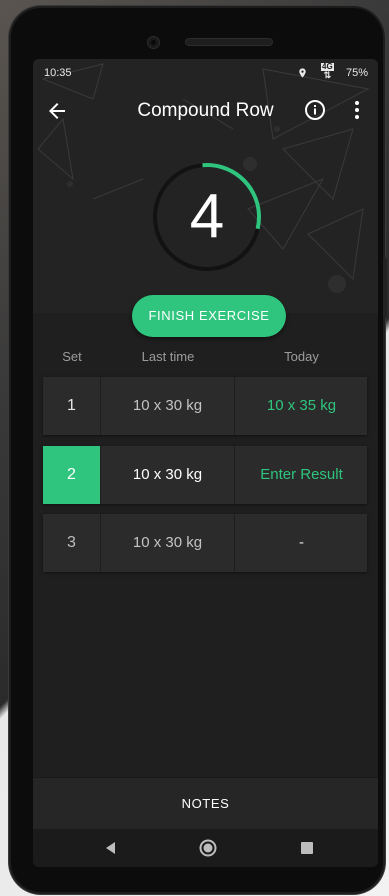 This screenshot has width=389, height=896. I want to click on front-camera, so click(153, 42).